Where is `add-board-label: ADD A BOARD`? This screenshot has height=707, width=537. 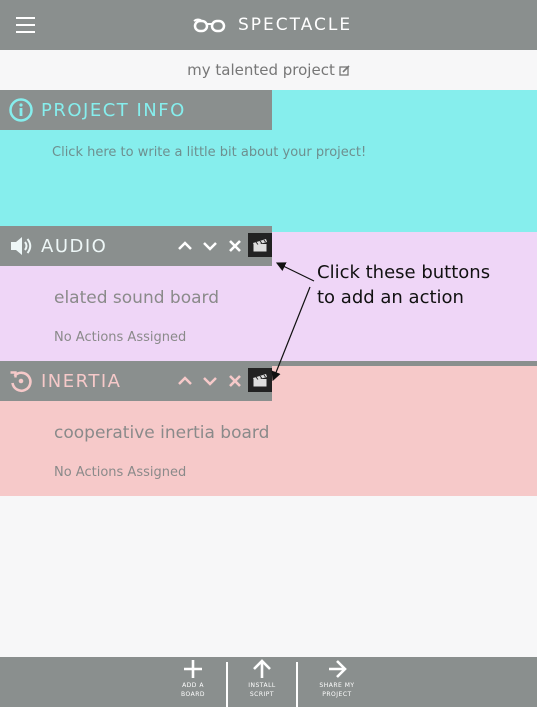
add-board-label: ADD A BOARD is located at coordinates (193, 690).